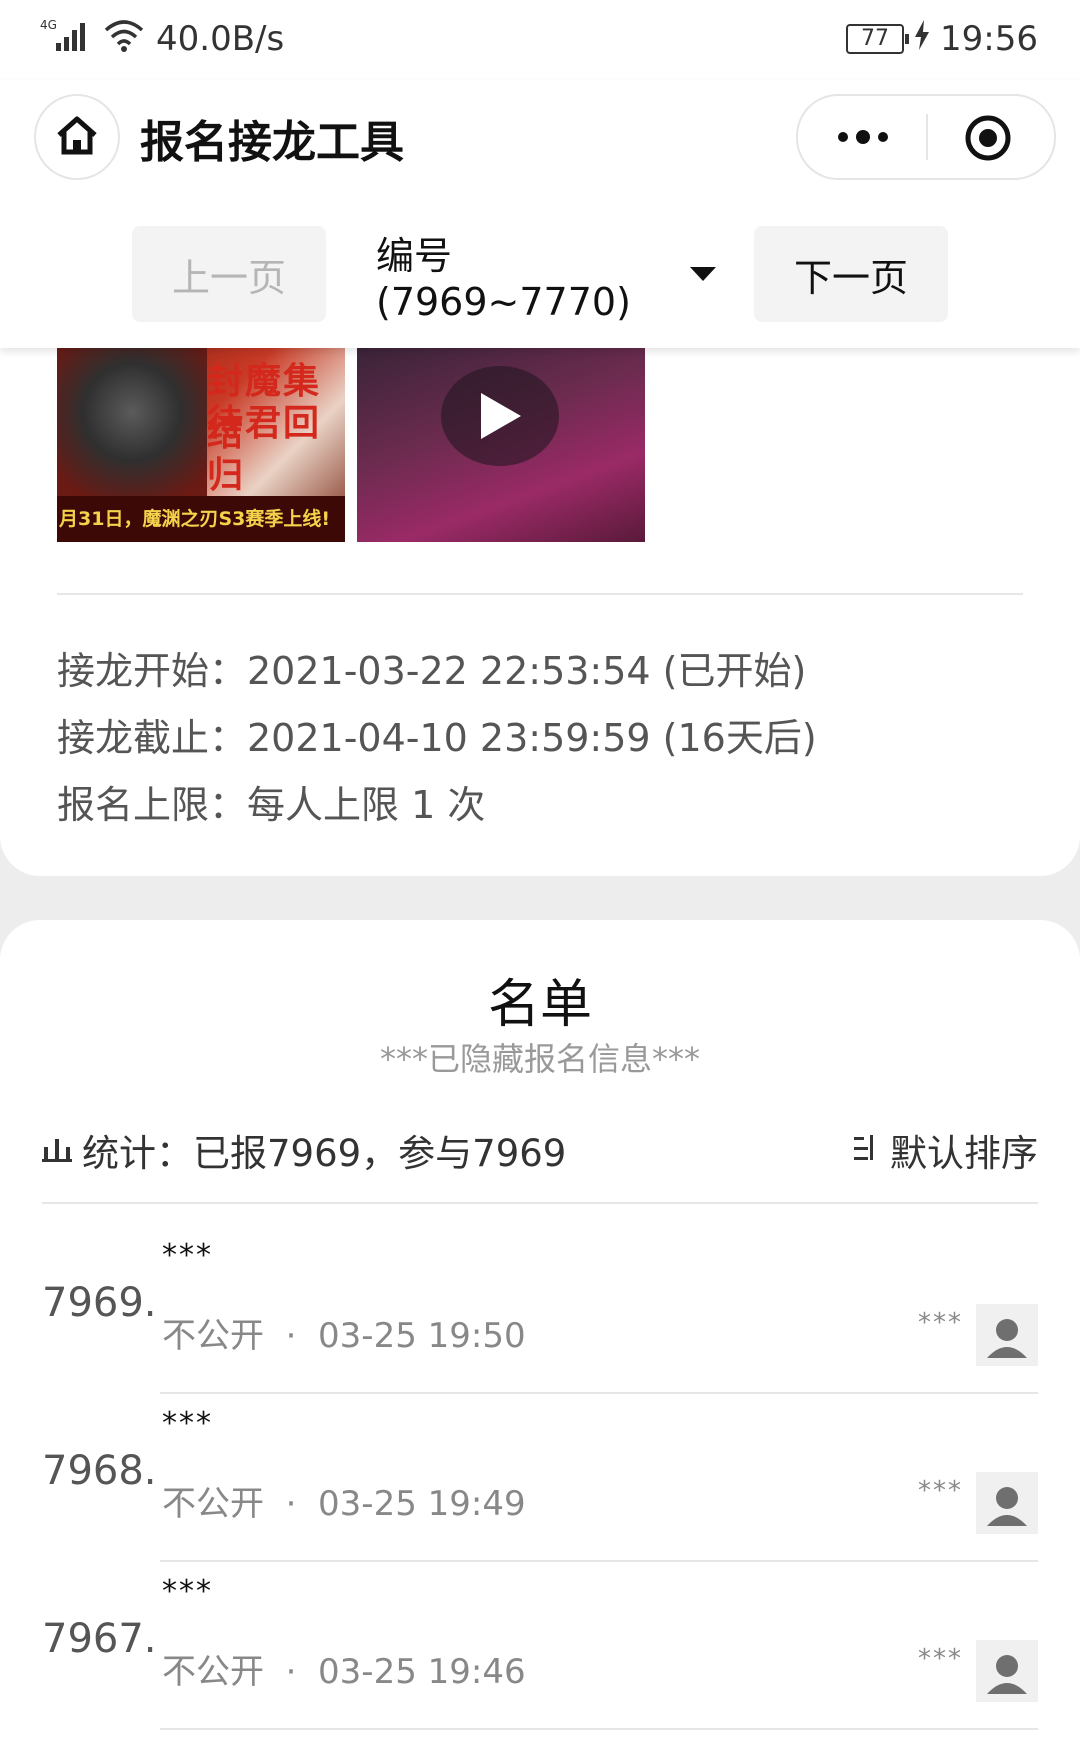 This screenshot has height=1740, width=1080. I want to click on banner-strip-text: 月31日，魔渊之刃S3赛季上线!, so click(201, 519).